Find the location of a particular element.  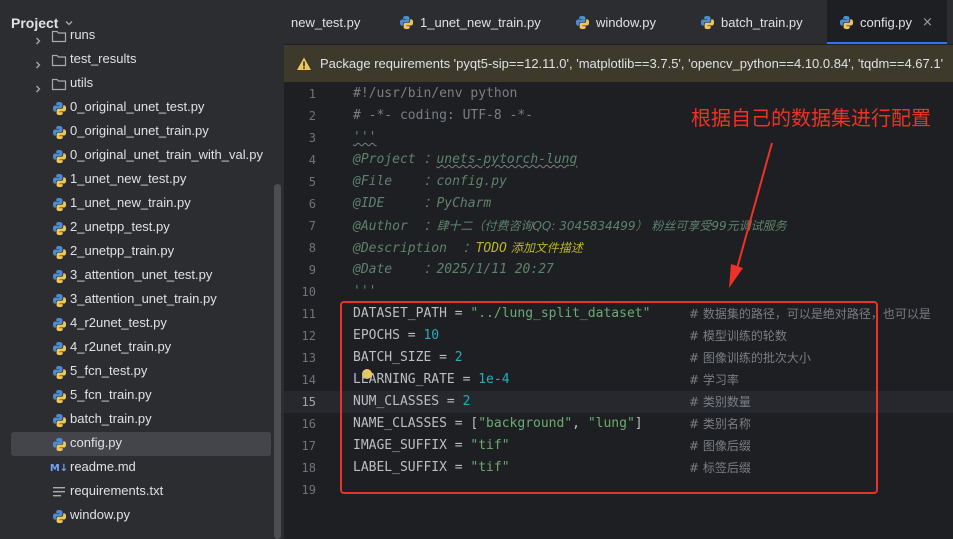

tree-item: 0_original_unet_train_with_val.py is located at coordinates (141, 156).